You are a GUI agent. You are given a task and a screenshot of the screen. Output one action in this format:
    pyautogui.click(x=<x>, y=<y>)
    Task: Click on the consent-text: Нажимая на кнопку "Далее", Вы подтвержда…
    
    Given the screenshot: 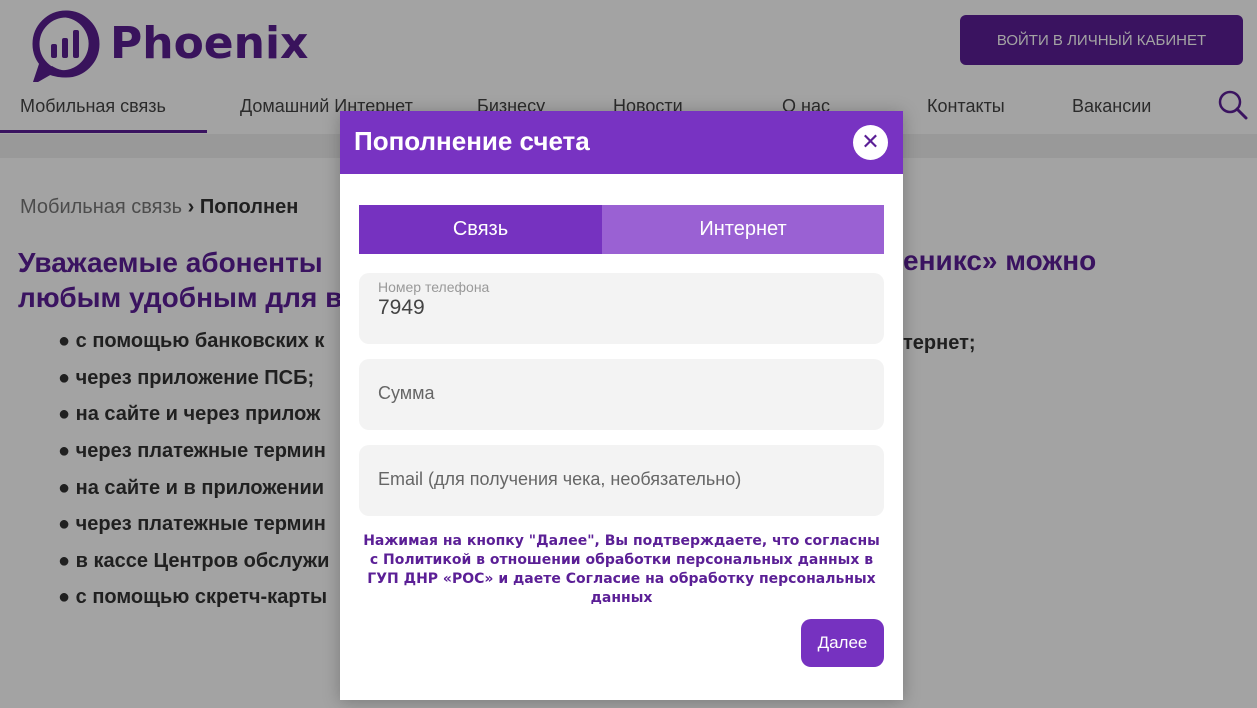 What is the action you would take?
    pyautogui.click(x=621, y=569)
    